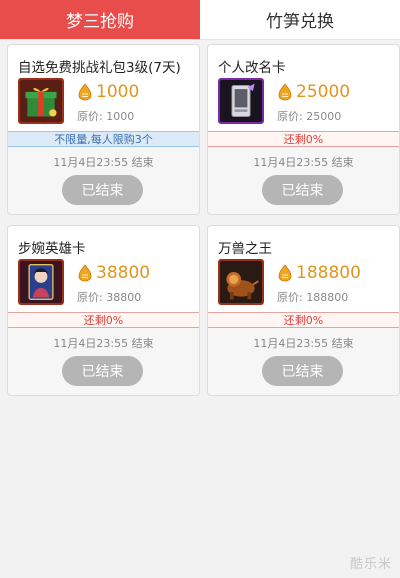 This screenshot has width=400, height=578. Describe the element at coordinates (41, 282) in the screenshot. I see `hero-card-icon` at that location.